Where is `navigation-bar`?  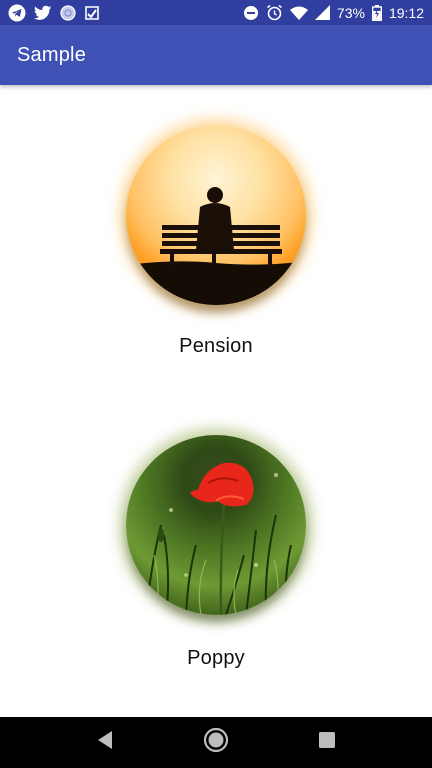
navigation-bar is located at coordinates (216, 742).